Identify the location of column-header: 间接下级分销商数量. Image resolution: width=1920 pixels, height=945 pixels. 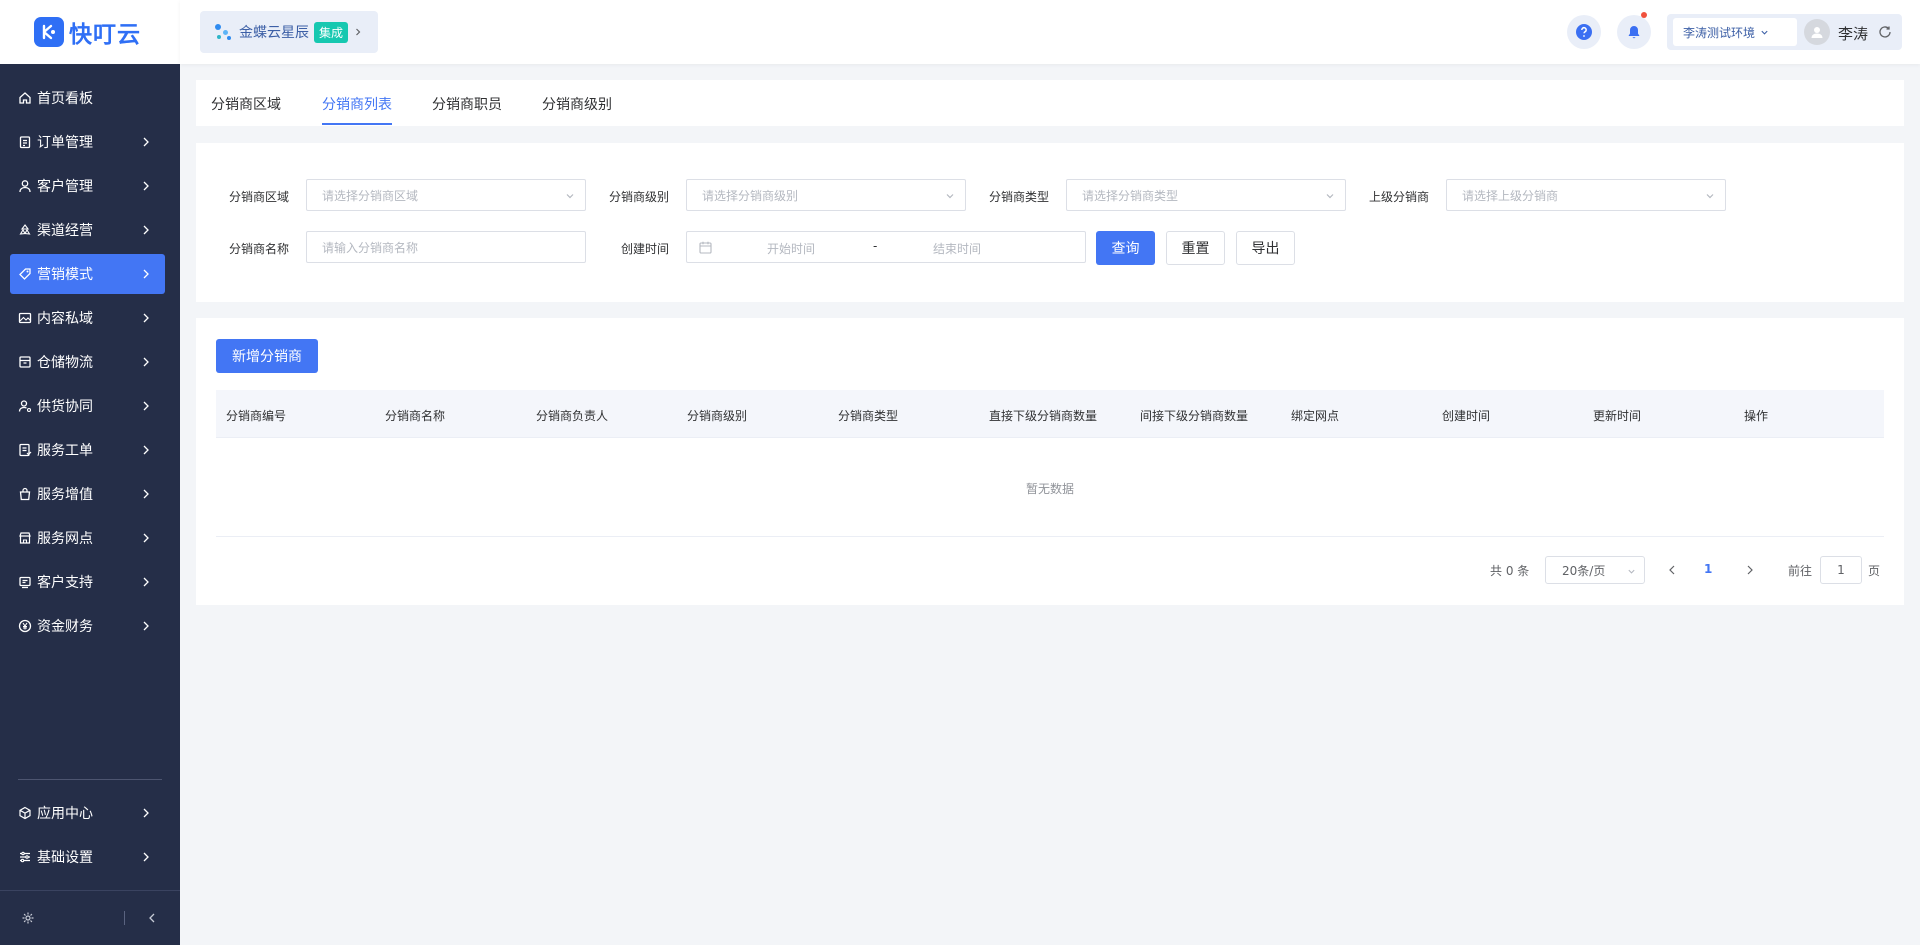
(1194, 416).